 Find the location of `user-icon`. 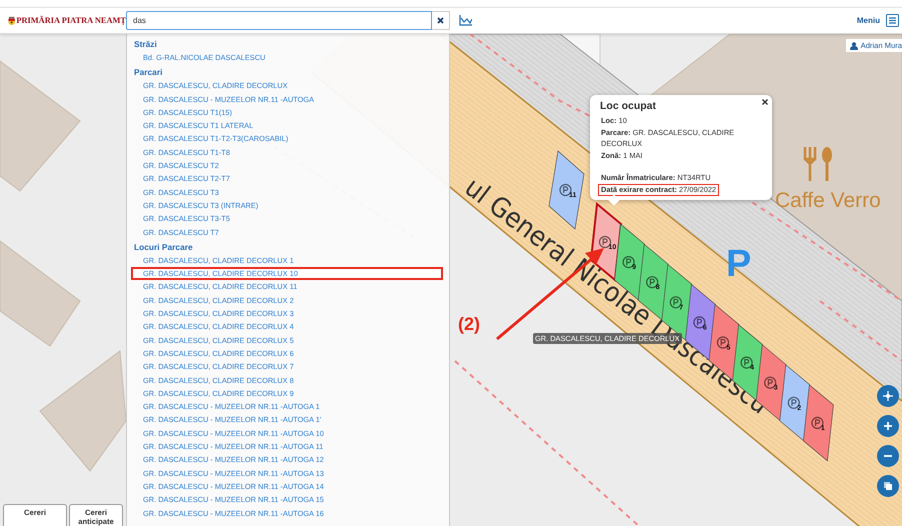

user-icon is located at coordinates (854, 46).